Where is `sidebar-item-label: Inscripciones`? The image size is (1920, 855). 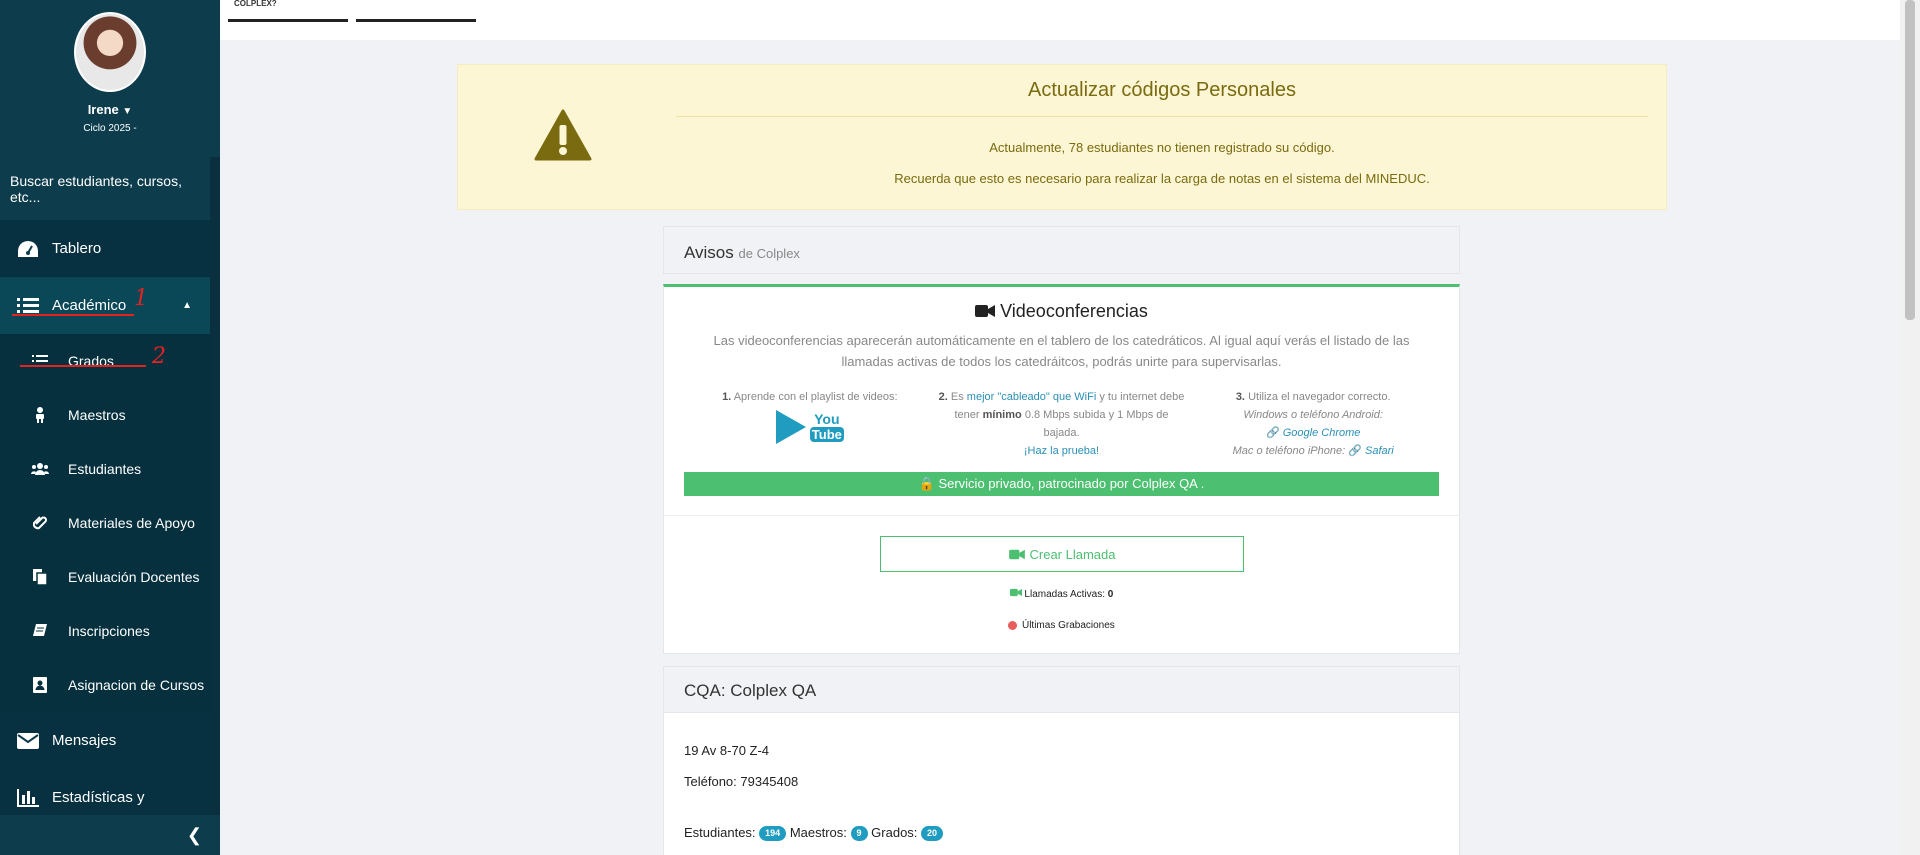 sidebar-item-label: Inscripciones is located at coordinates (109, 631).